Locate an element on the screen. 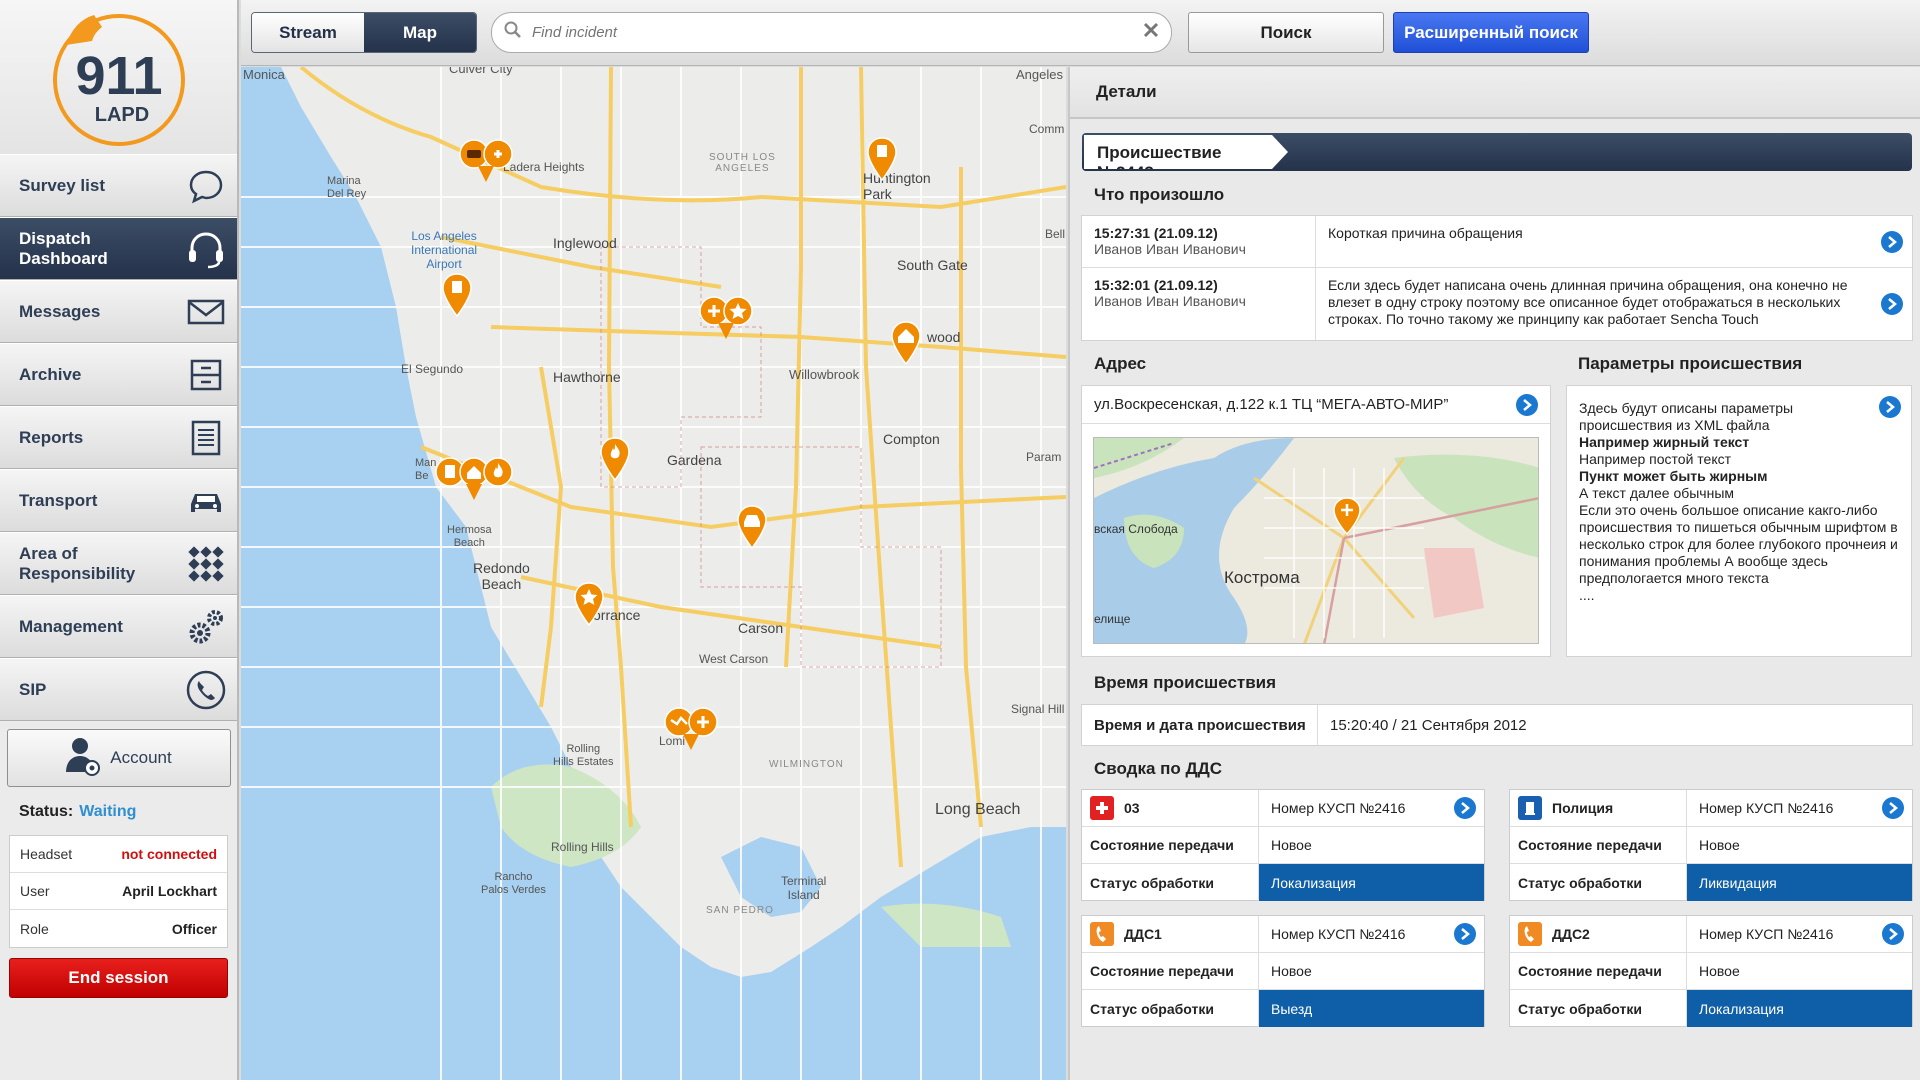  info-key: User is located at coordinates (35, 891).